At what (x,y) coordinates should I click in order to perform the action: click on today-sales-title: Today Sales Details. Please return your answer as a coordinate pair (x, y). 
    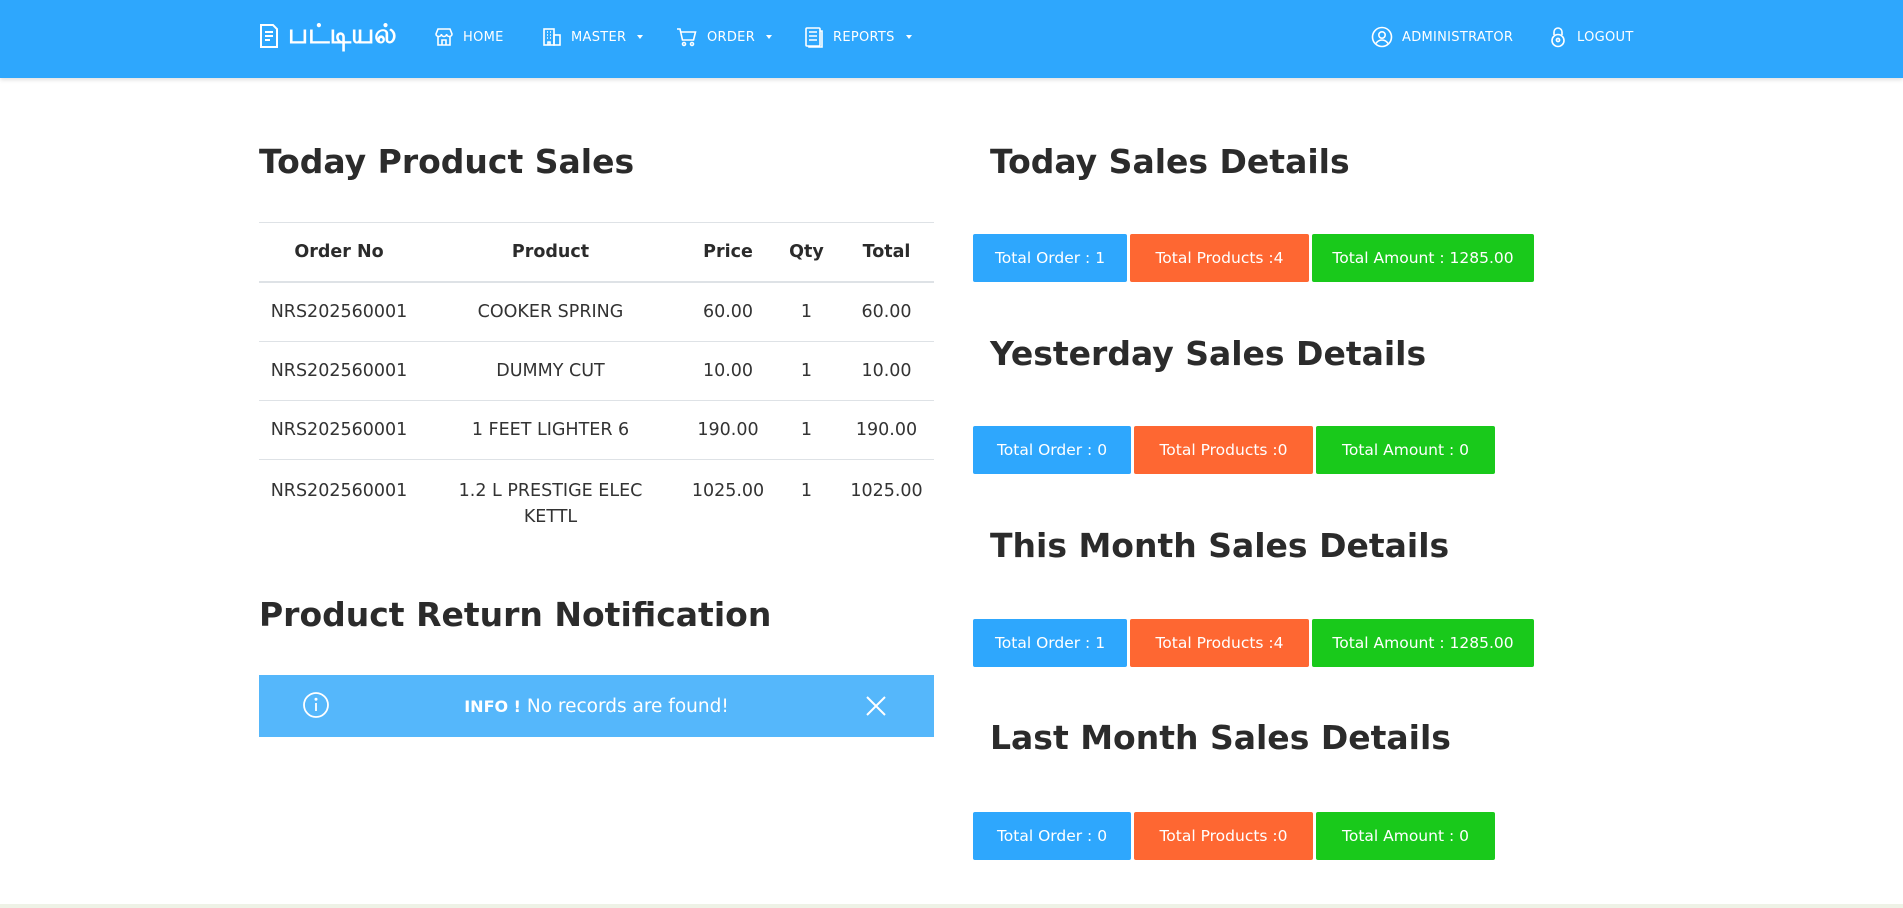
    Looking at the image, I should click on (1170, 161).